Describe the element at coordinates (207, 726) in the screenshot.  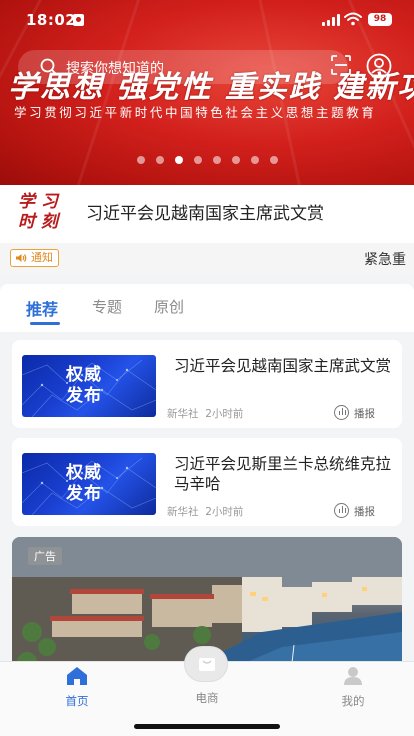
I see `home-indicator` at that location.